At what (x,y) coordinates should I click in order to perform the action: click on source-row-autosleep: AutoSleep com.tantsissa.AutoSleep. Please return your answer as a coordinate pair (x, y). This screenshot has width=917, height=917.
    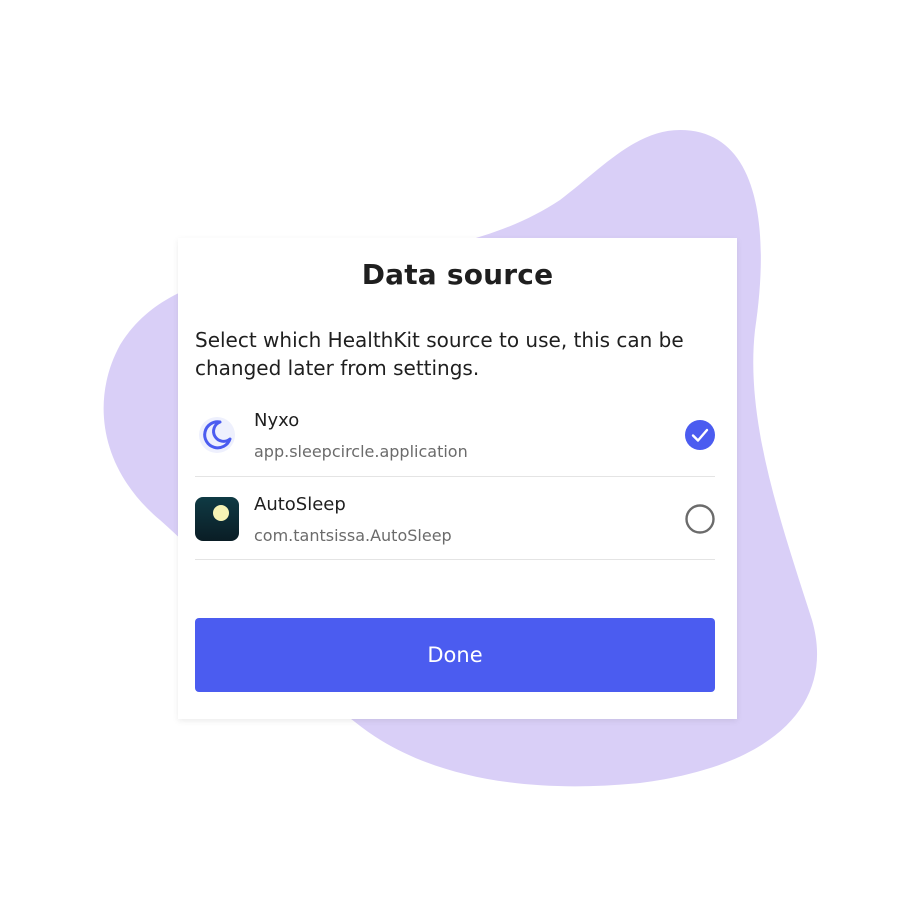
    Looking at the image, I should click on (455, 518).